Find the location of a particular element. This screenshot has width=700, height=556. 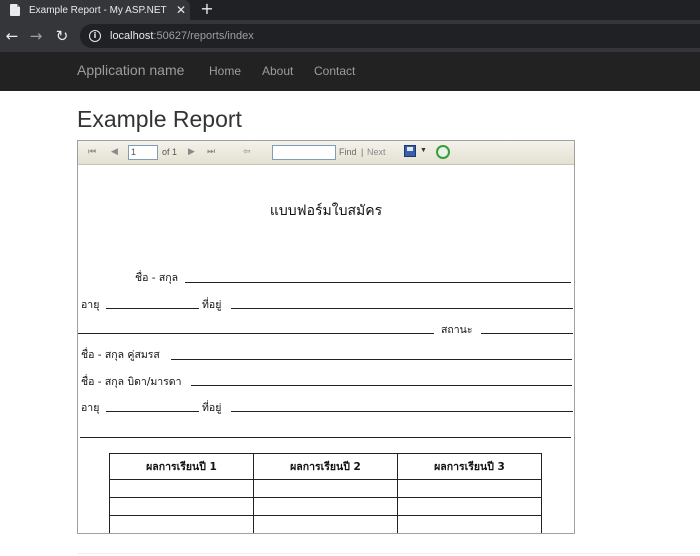

reload-icon: ↻ is located at coordinates (62, 36).